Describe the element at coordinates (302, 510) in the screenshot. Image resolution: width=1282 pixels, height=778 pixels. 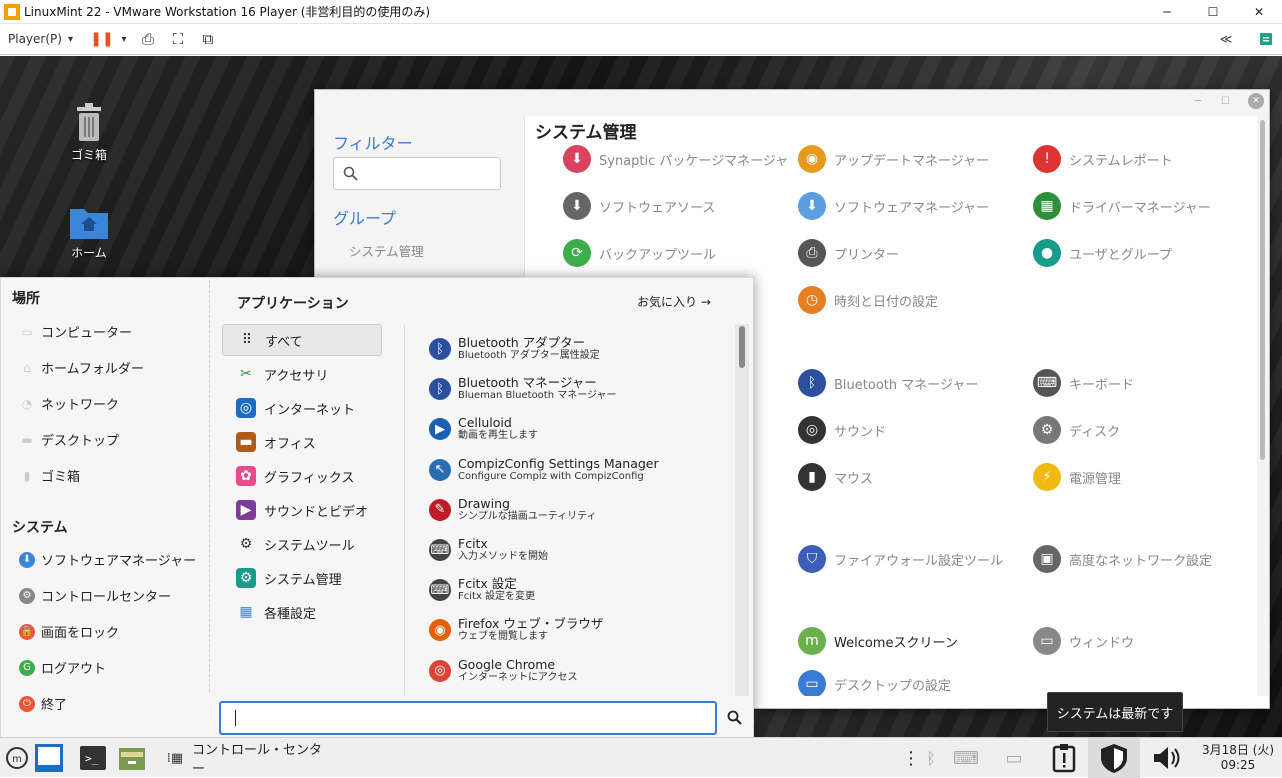
I see `category-item: ▶ サウンドとビデオ` at that location.